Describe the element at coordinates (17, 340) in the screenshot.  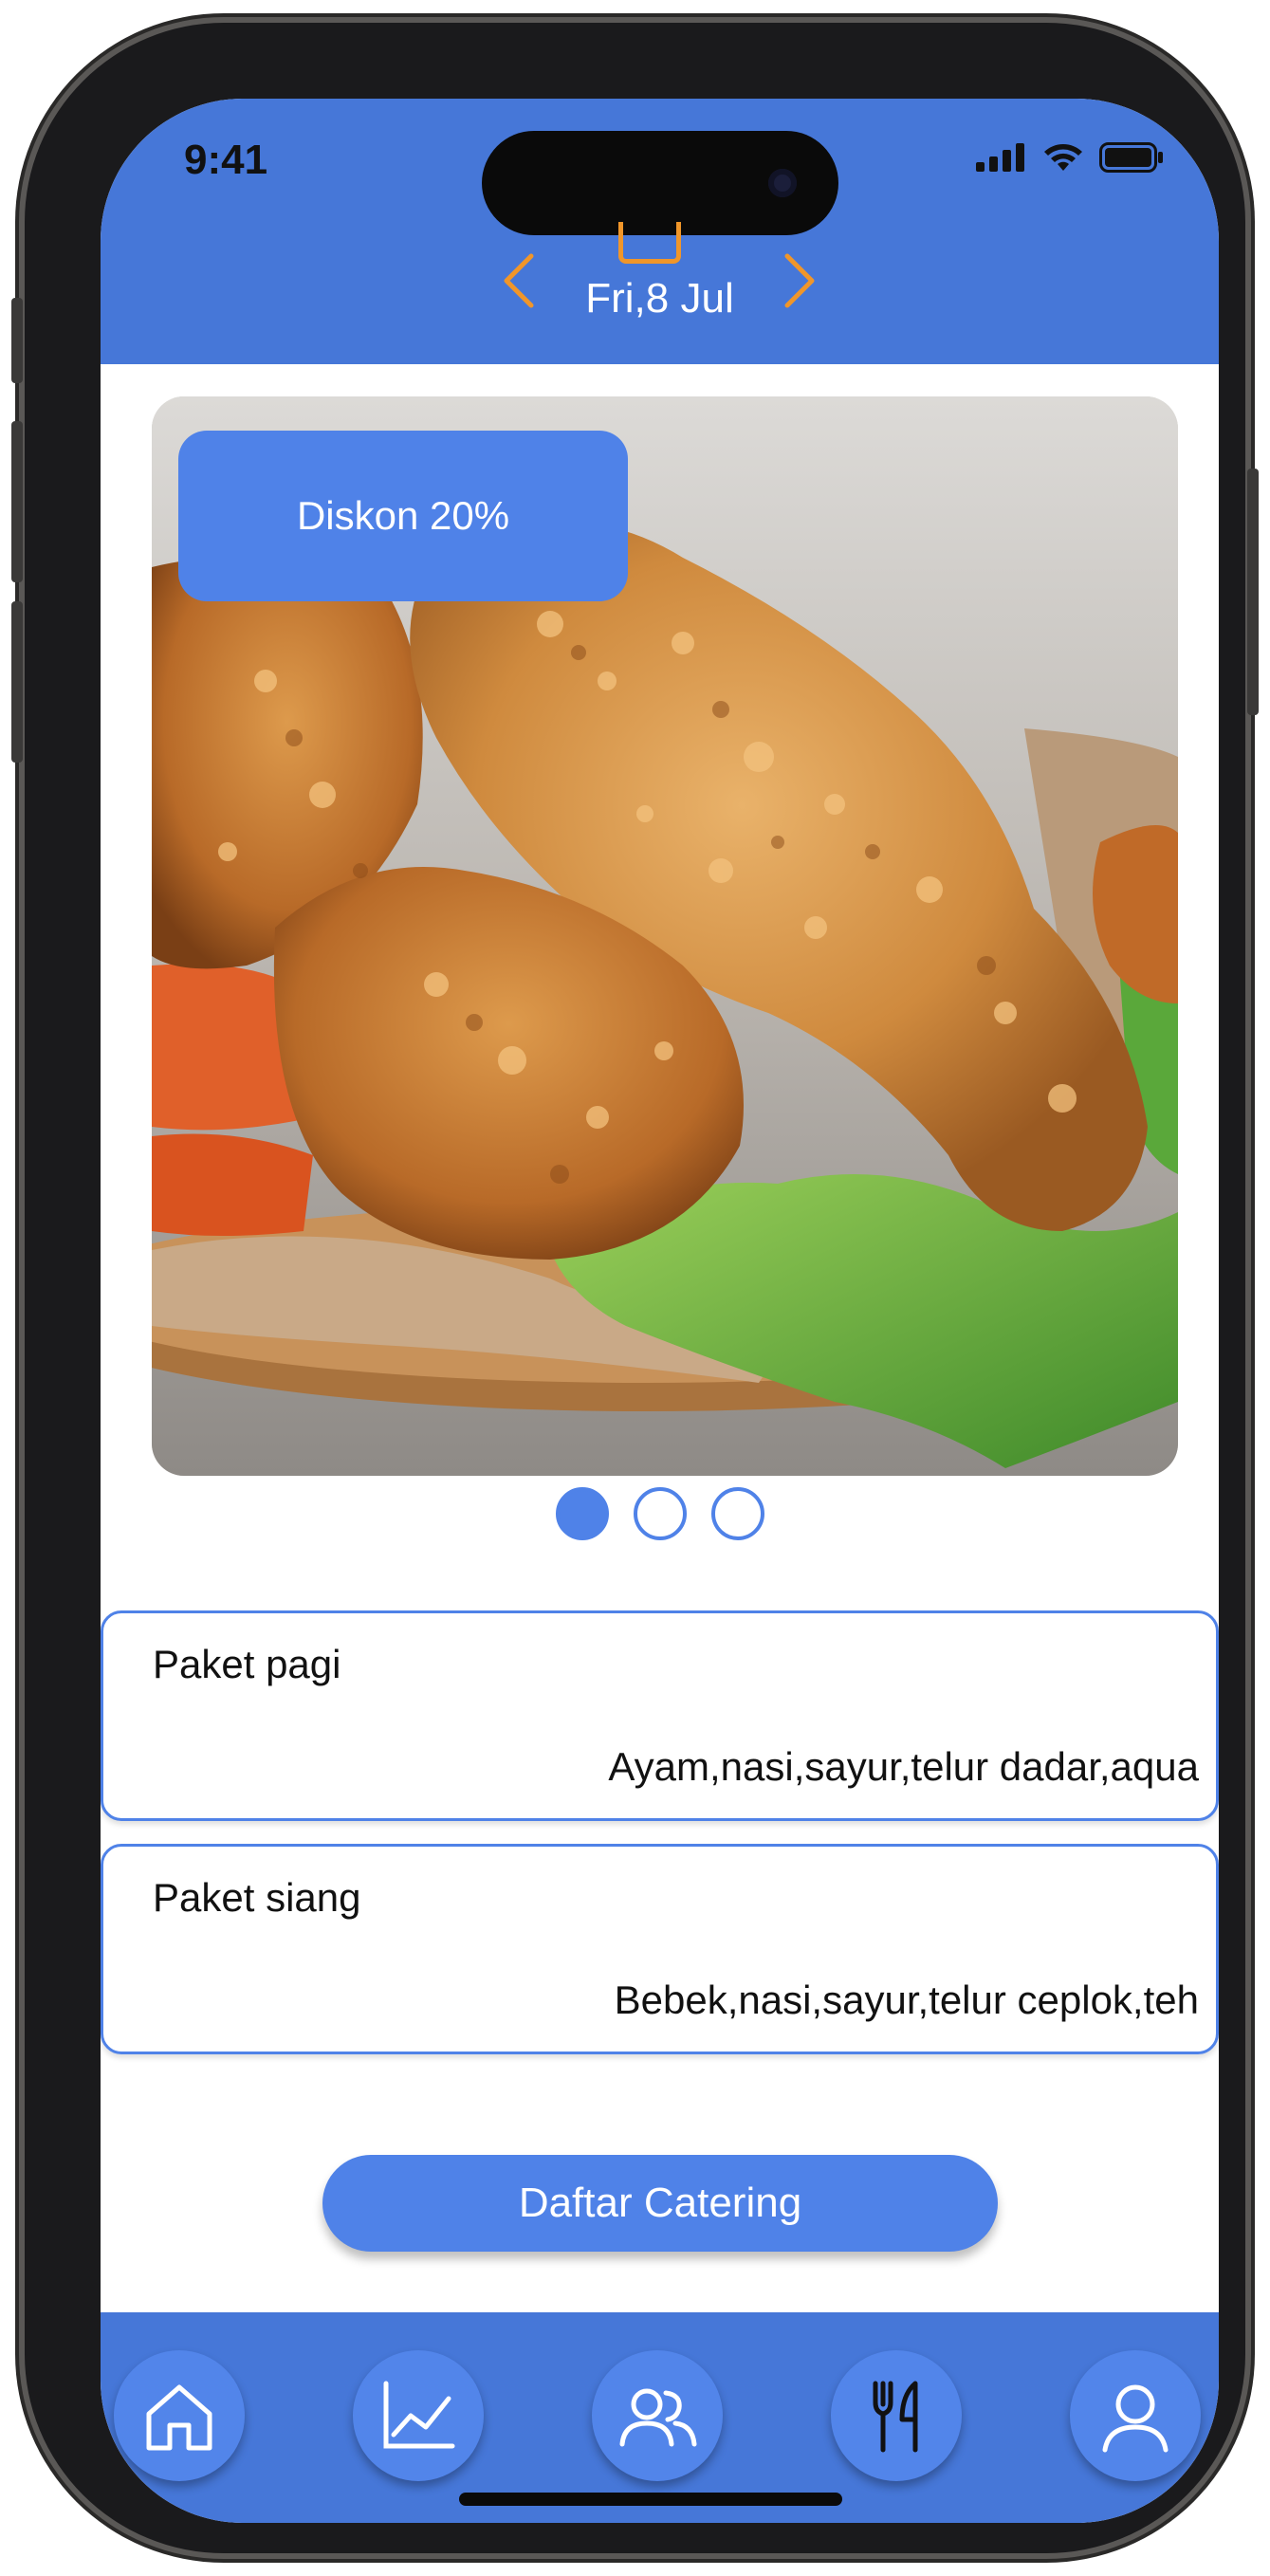
I see `mute-switch` at that location.